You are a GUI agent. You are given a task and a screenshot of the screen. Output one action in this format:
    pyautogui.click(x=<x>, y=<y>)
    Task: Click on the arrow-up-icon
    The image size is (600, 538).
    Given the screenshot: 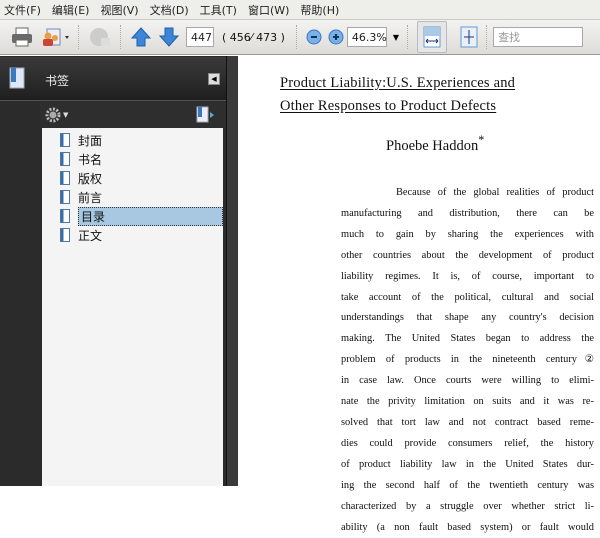 What is the action you would take?
    pyautogui.click(x=141, y=37)
    